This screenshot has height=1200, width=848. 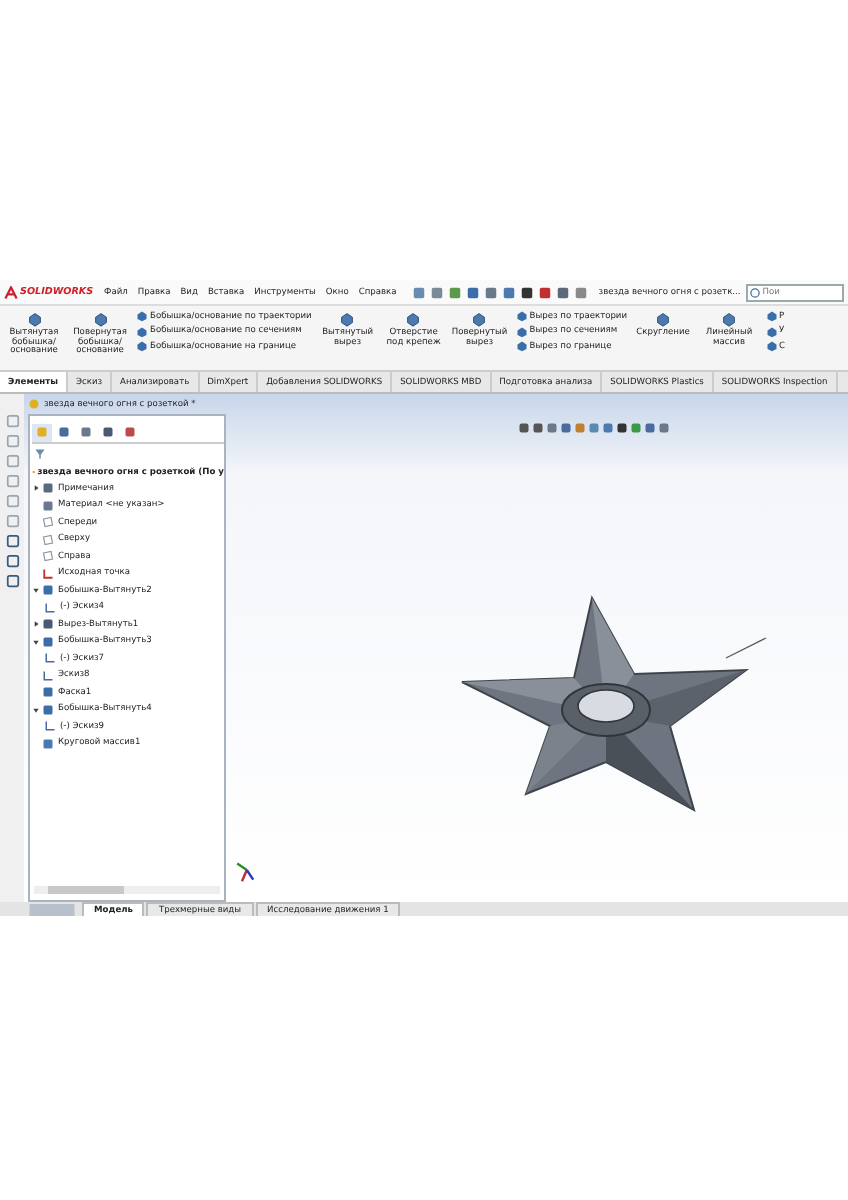 What do you see at coordinates (48, 573) in the screenshot?
I see `origin-icon` at bounding box center [48, 573].